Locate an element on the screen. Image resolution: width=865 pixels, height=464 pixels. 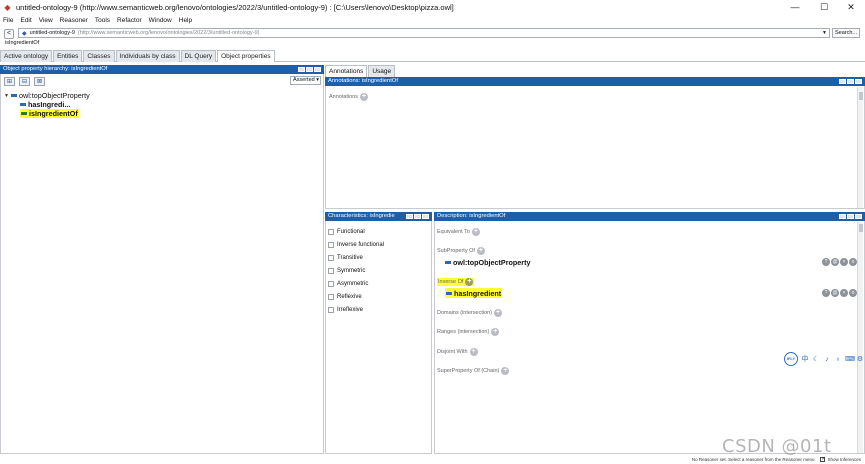
menu-reasoner: Reasoner is located at coordinates (74, 20).